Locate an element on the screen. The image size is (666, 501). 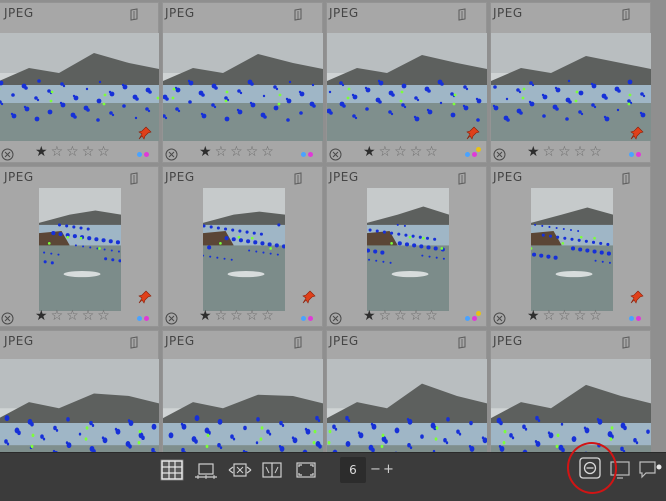
zoomable-layout-button is located at coordinates (240, 470).